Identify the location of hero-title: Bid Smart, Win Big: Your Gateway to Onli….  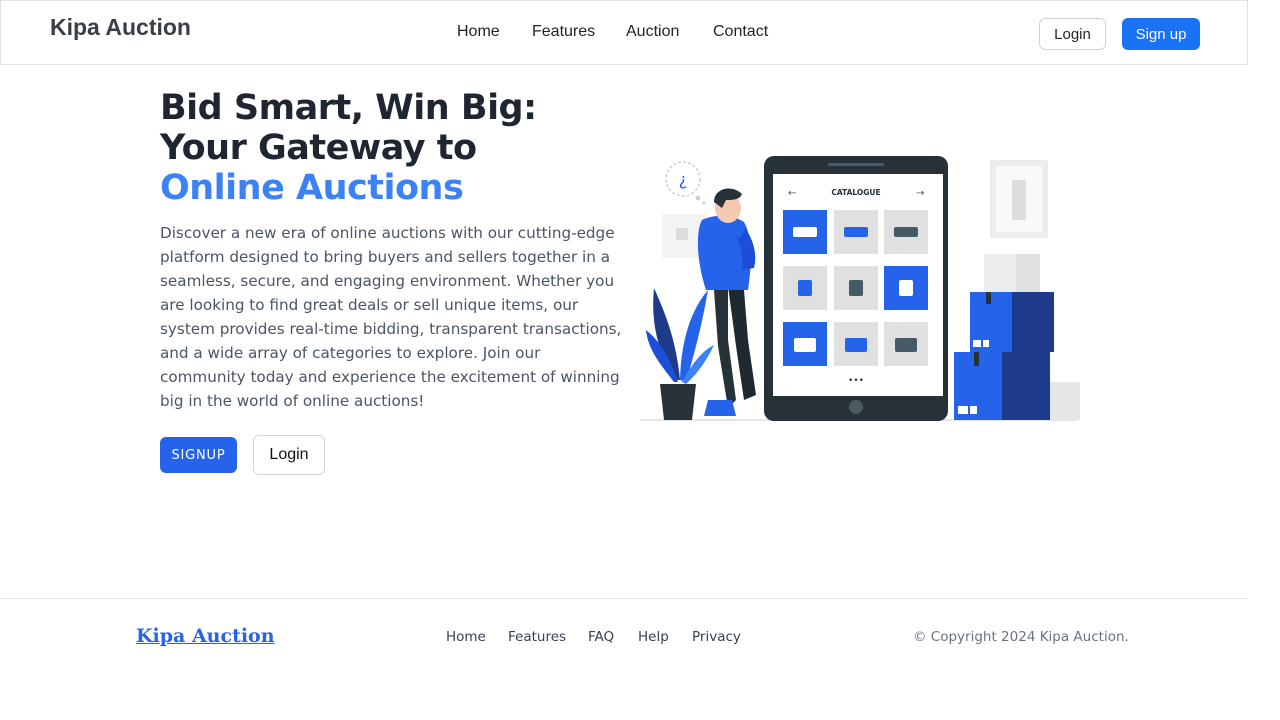
(395, 148).